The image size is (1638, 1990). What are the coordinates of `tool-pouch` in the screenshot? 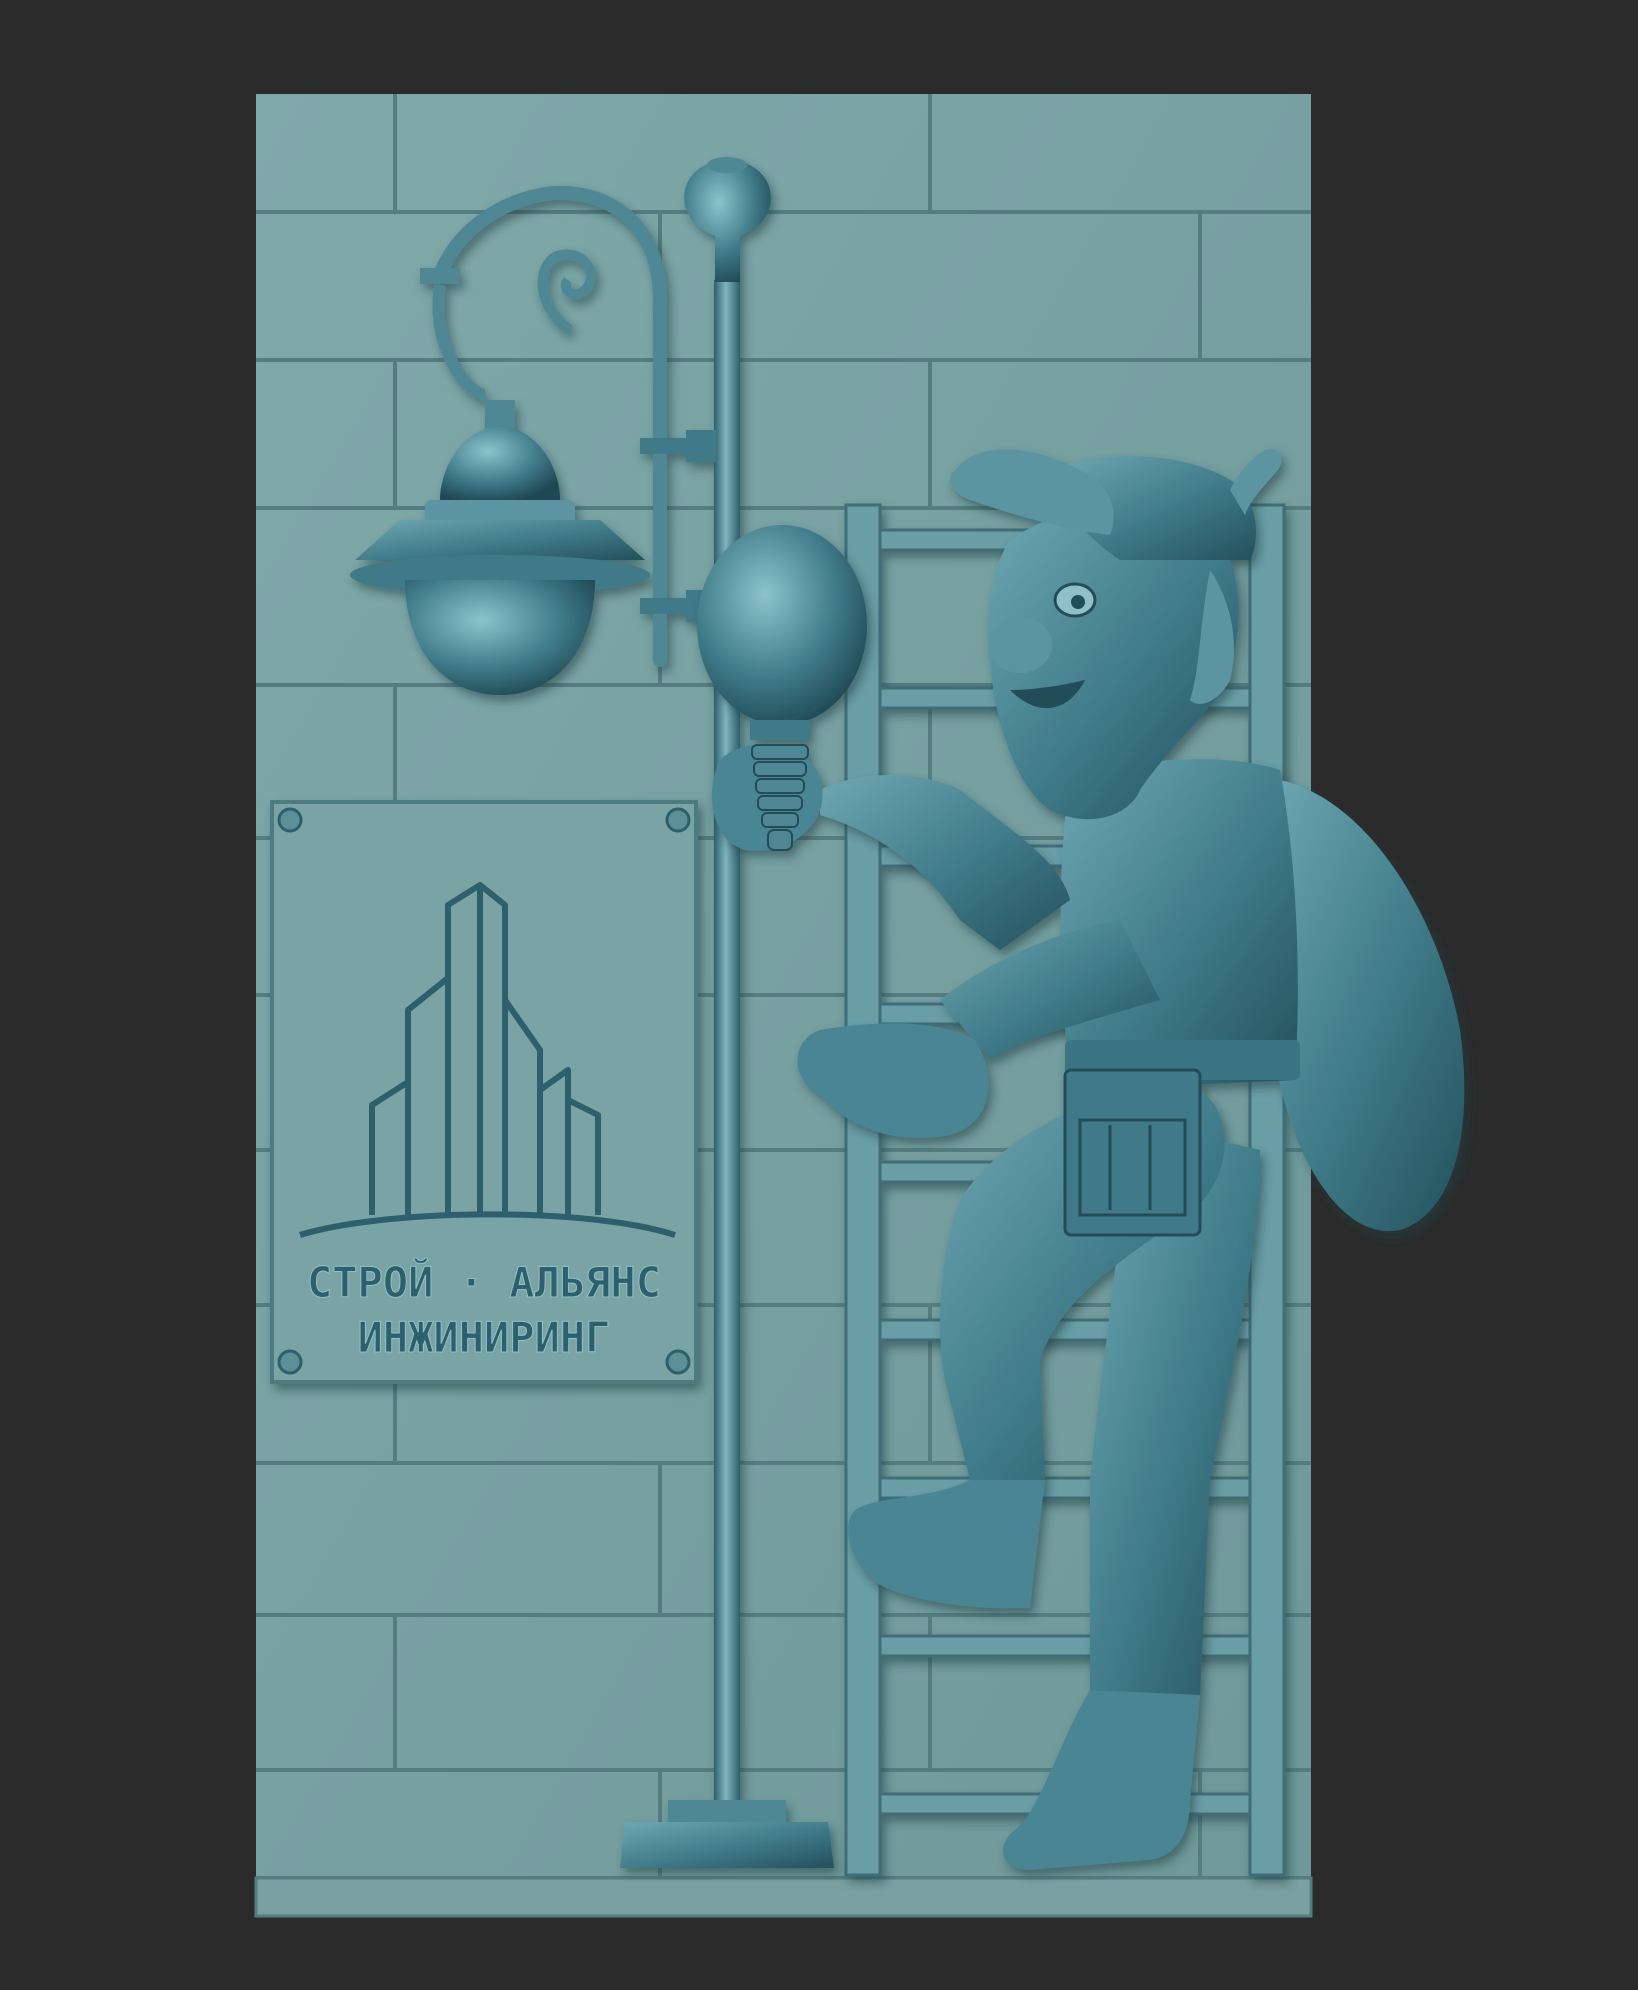 It's located at (1132, 1152).